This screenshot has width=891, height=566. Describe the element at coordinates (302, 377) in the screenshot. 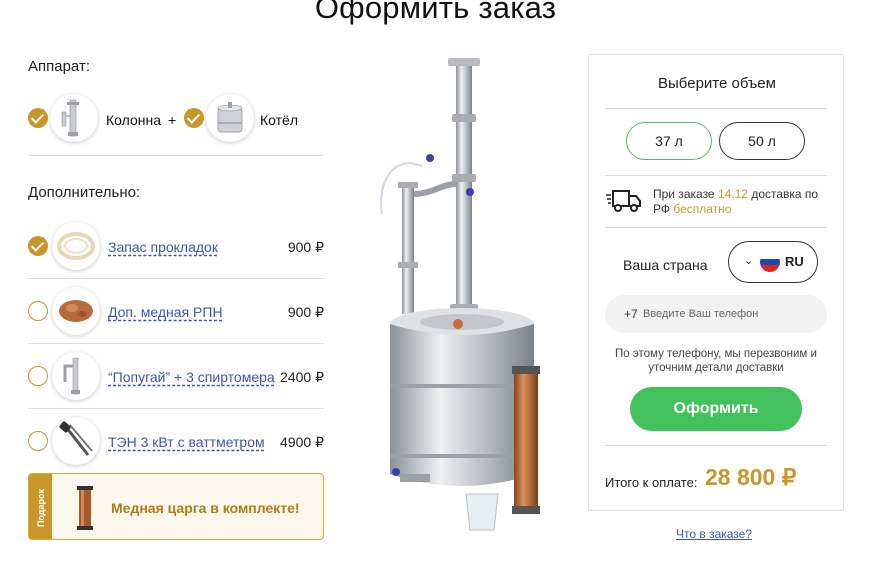

I see `addon-price: 2400 ₽` at that location.